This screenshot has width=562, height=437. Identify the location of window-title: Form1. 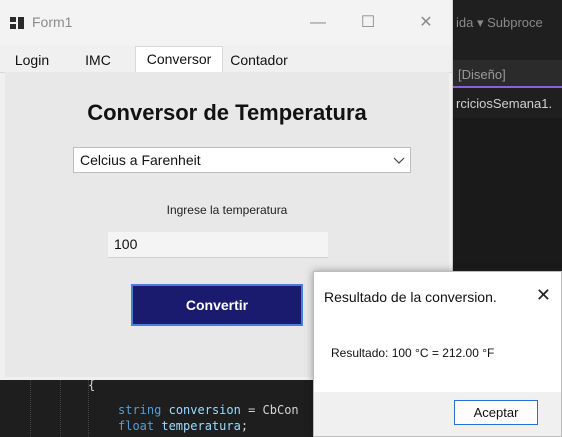
(52, 22).